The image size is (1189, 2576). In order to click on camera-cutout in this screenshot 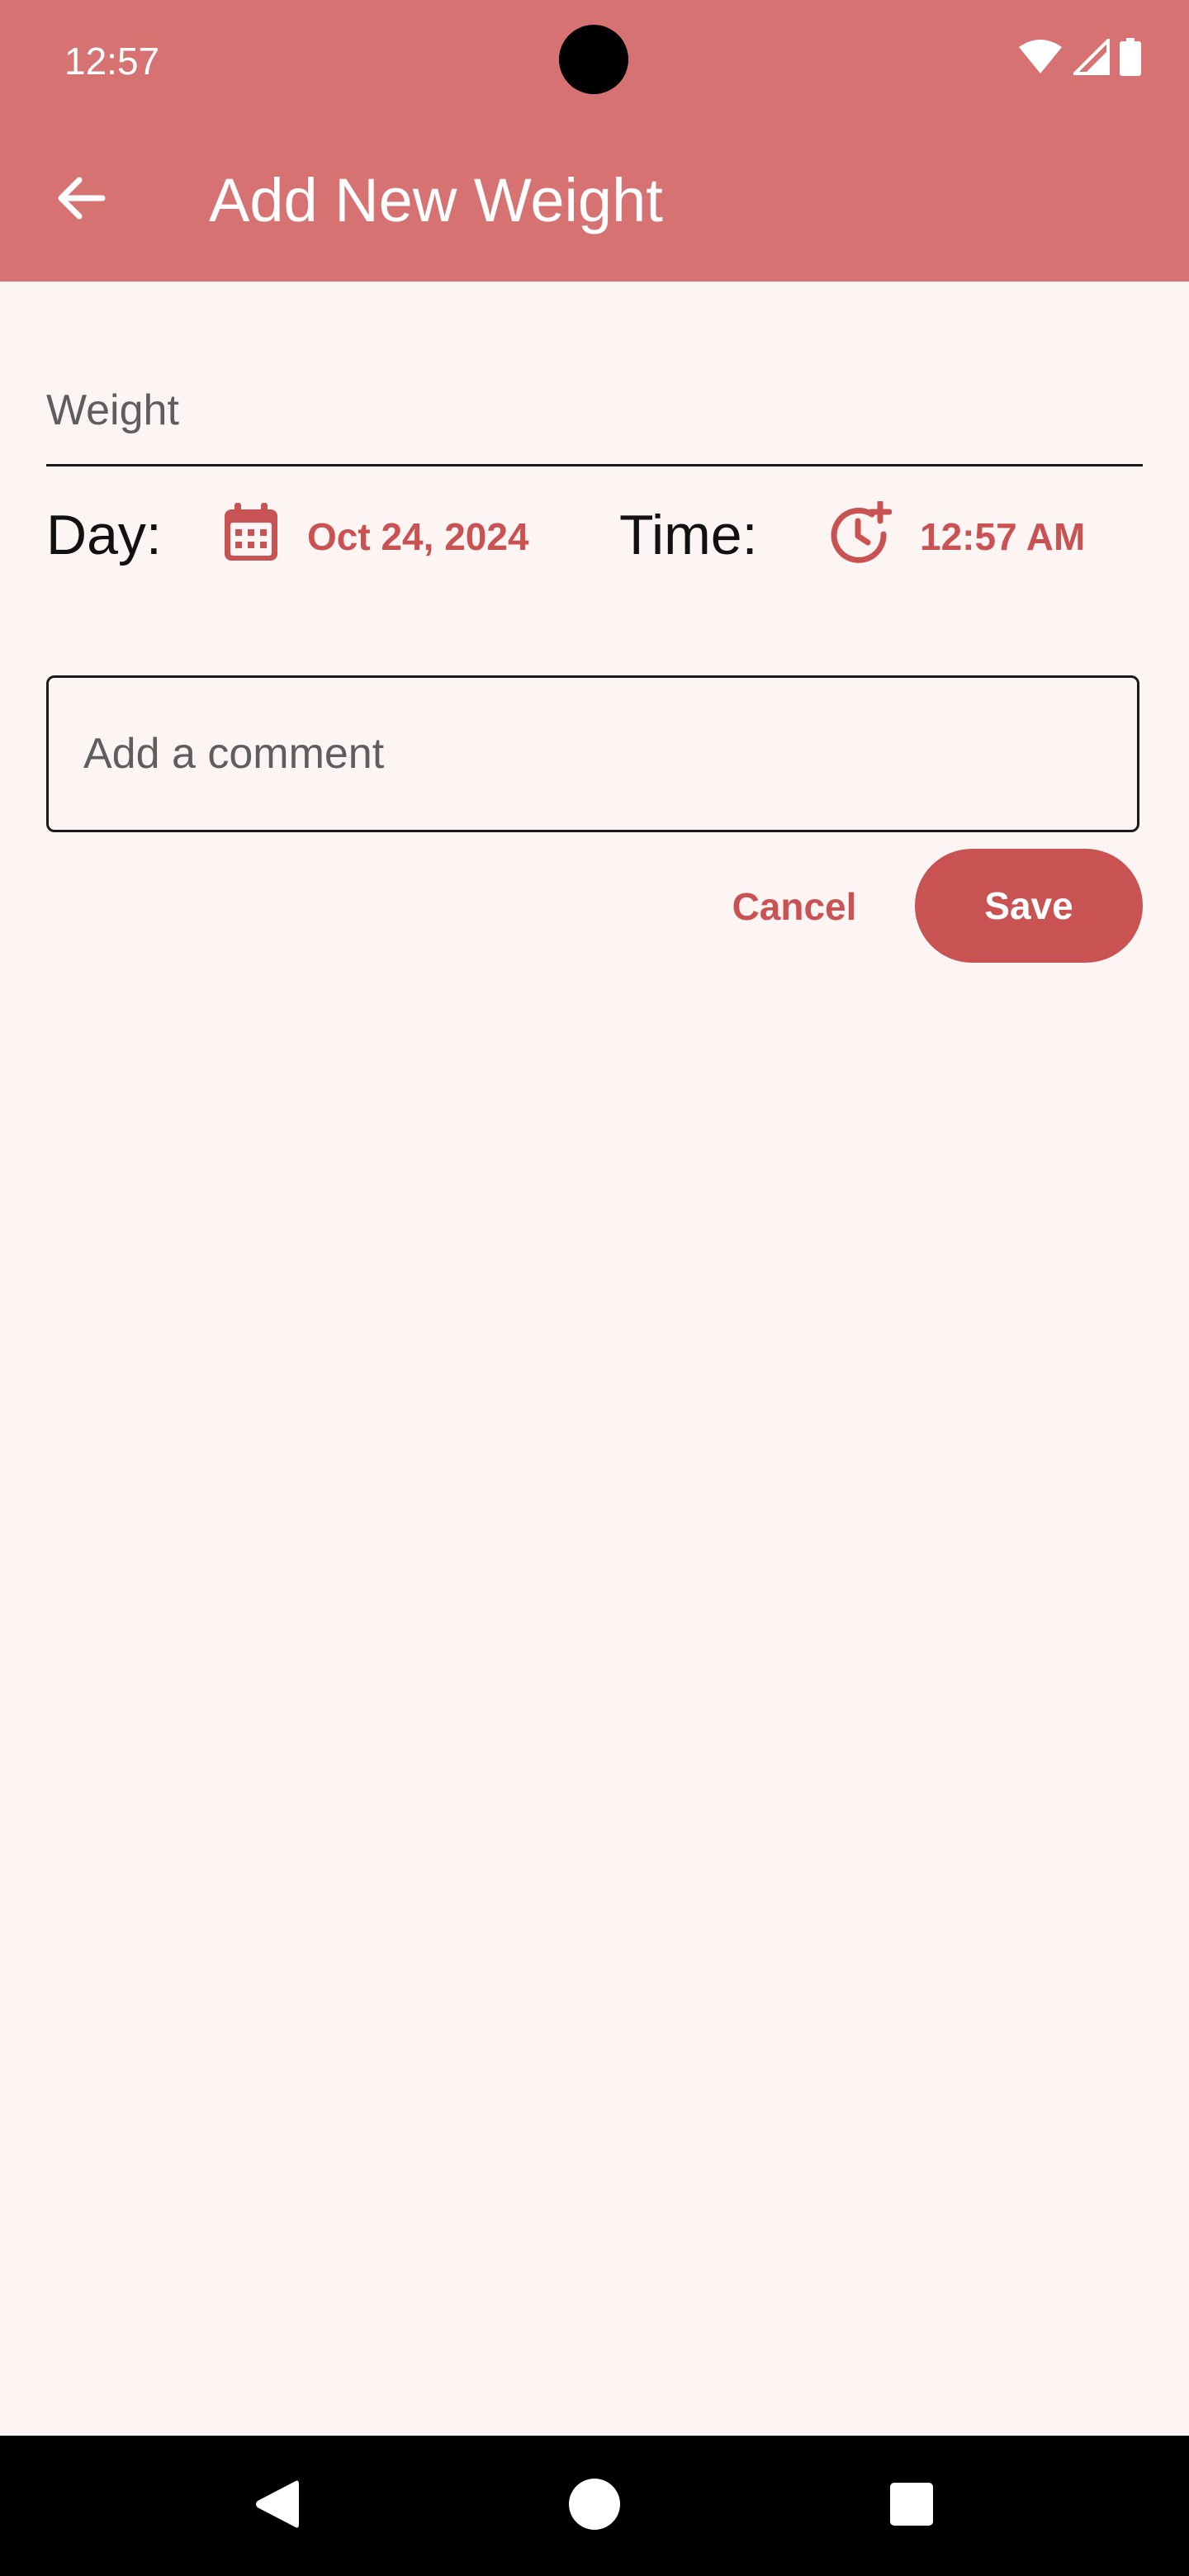, I will do `click(593, 59)`.